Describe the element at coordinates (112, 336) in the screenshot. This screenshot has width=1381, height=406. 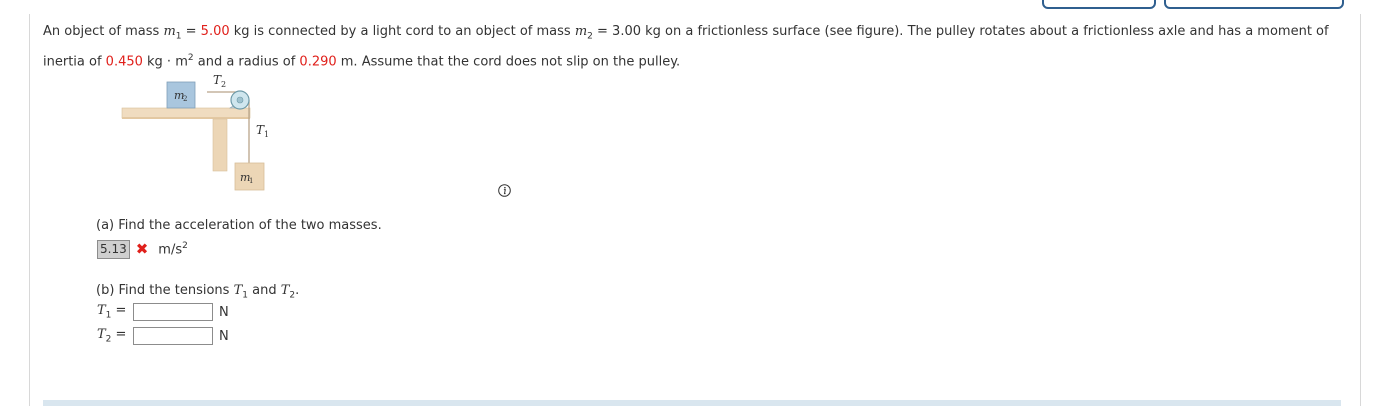
I see `t2-field-label: T2 =` at that location.